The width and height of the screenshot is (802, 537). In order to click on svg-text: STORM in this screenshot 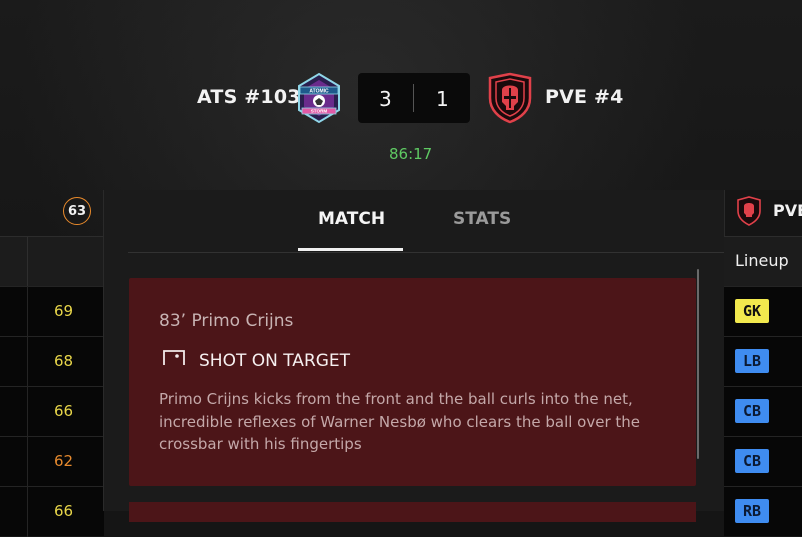, I will do `click(319, 111)`.